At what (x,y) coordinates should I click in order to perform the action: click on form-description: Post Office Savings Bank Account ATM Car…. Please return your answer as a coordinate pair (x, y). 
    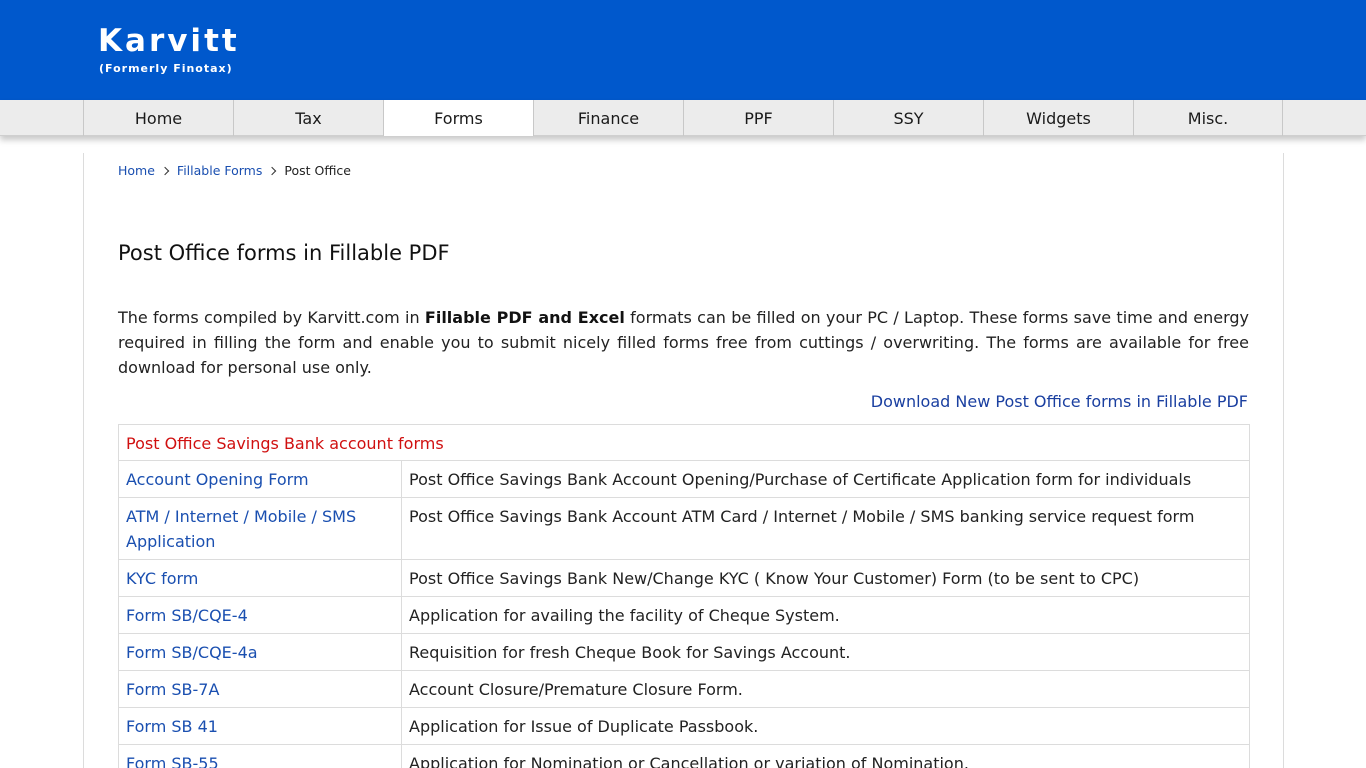
    Looking at the image, I should click on (825, 528).